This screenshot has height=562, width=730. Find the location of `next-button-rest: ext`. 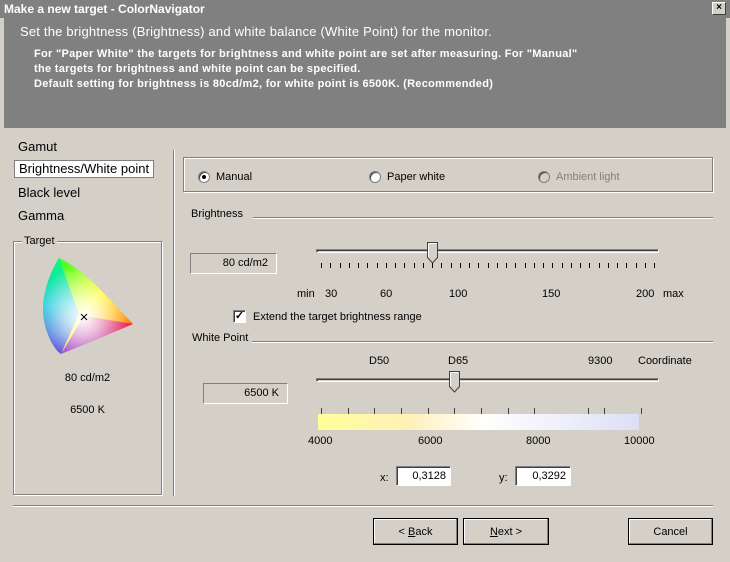

next-button-rest: ext is located at coordinates (505, 531).